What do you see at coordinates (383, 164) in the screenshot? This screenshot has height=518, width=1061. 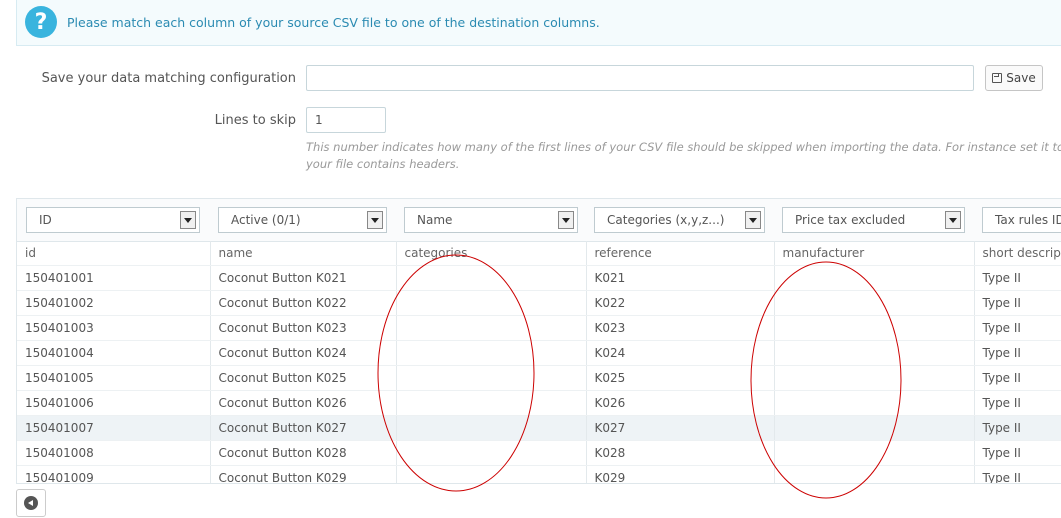 I see `help-line-2: your file contains headers.` at bounding box center [383, 164].